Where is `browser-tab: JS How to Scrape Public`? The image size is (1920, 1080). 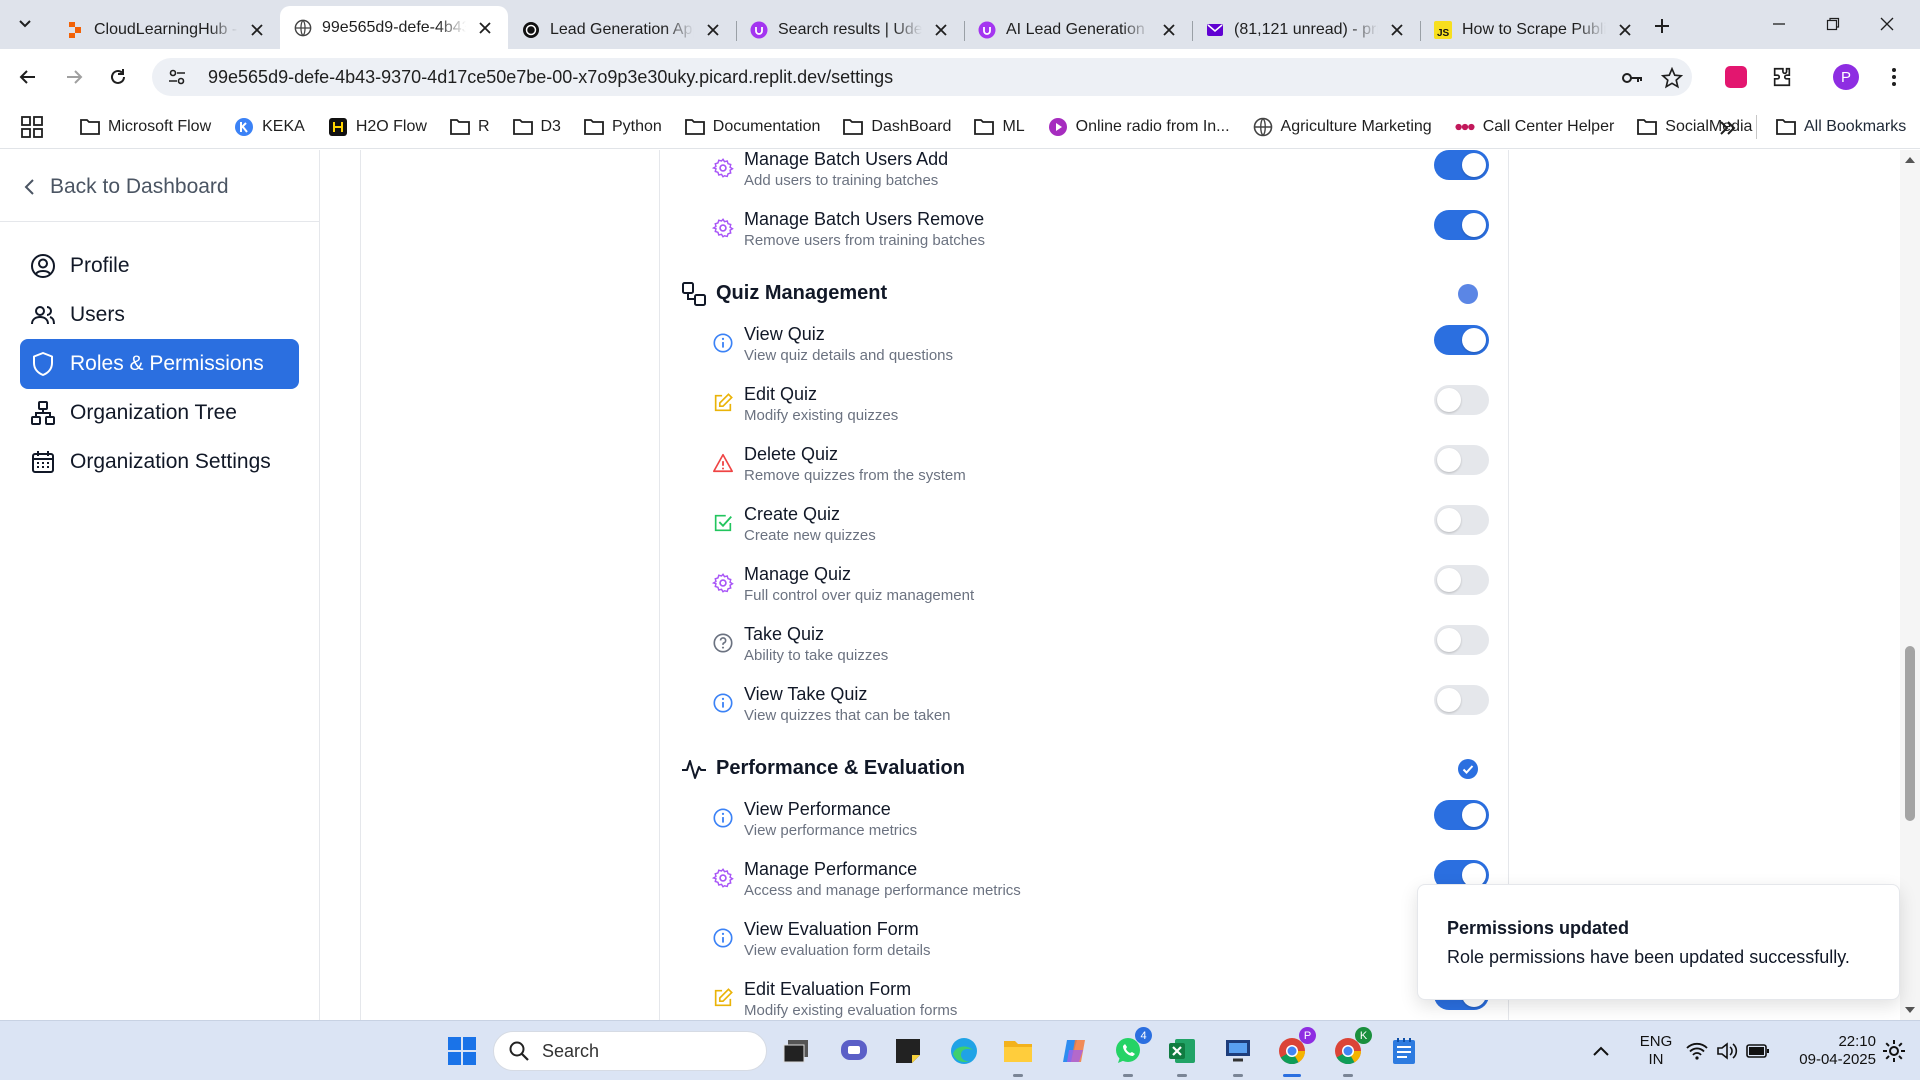 browser-tab: JS How to Scrape Public is located at coordinates (1534, 30).